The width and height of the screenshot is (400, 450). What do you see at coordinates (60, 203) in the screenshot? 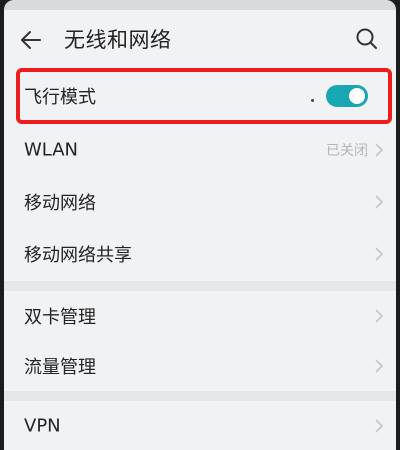
I see `mobile-network-label: 移动网络` at bounding box center [60, 203].